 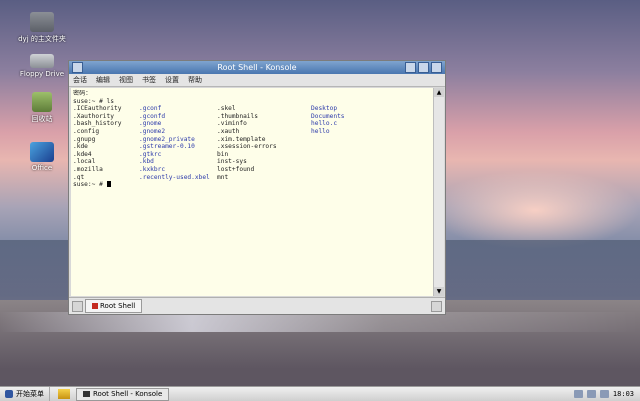 I want to click on close-tab-icon, so click(x=436, y=306).